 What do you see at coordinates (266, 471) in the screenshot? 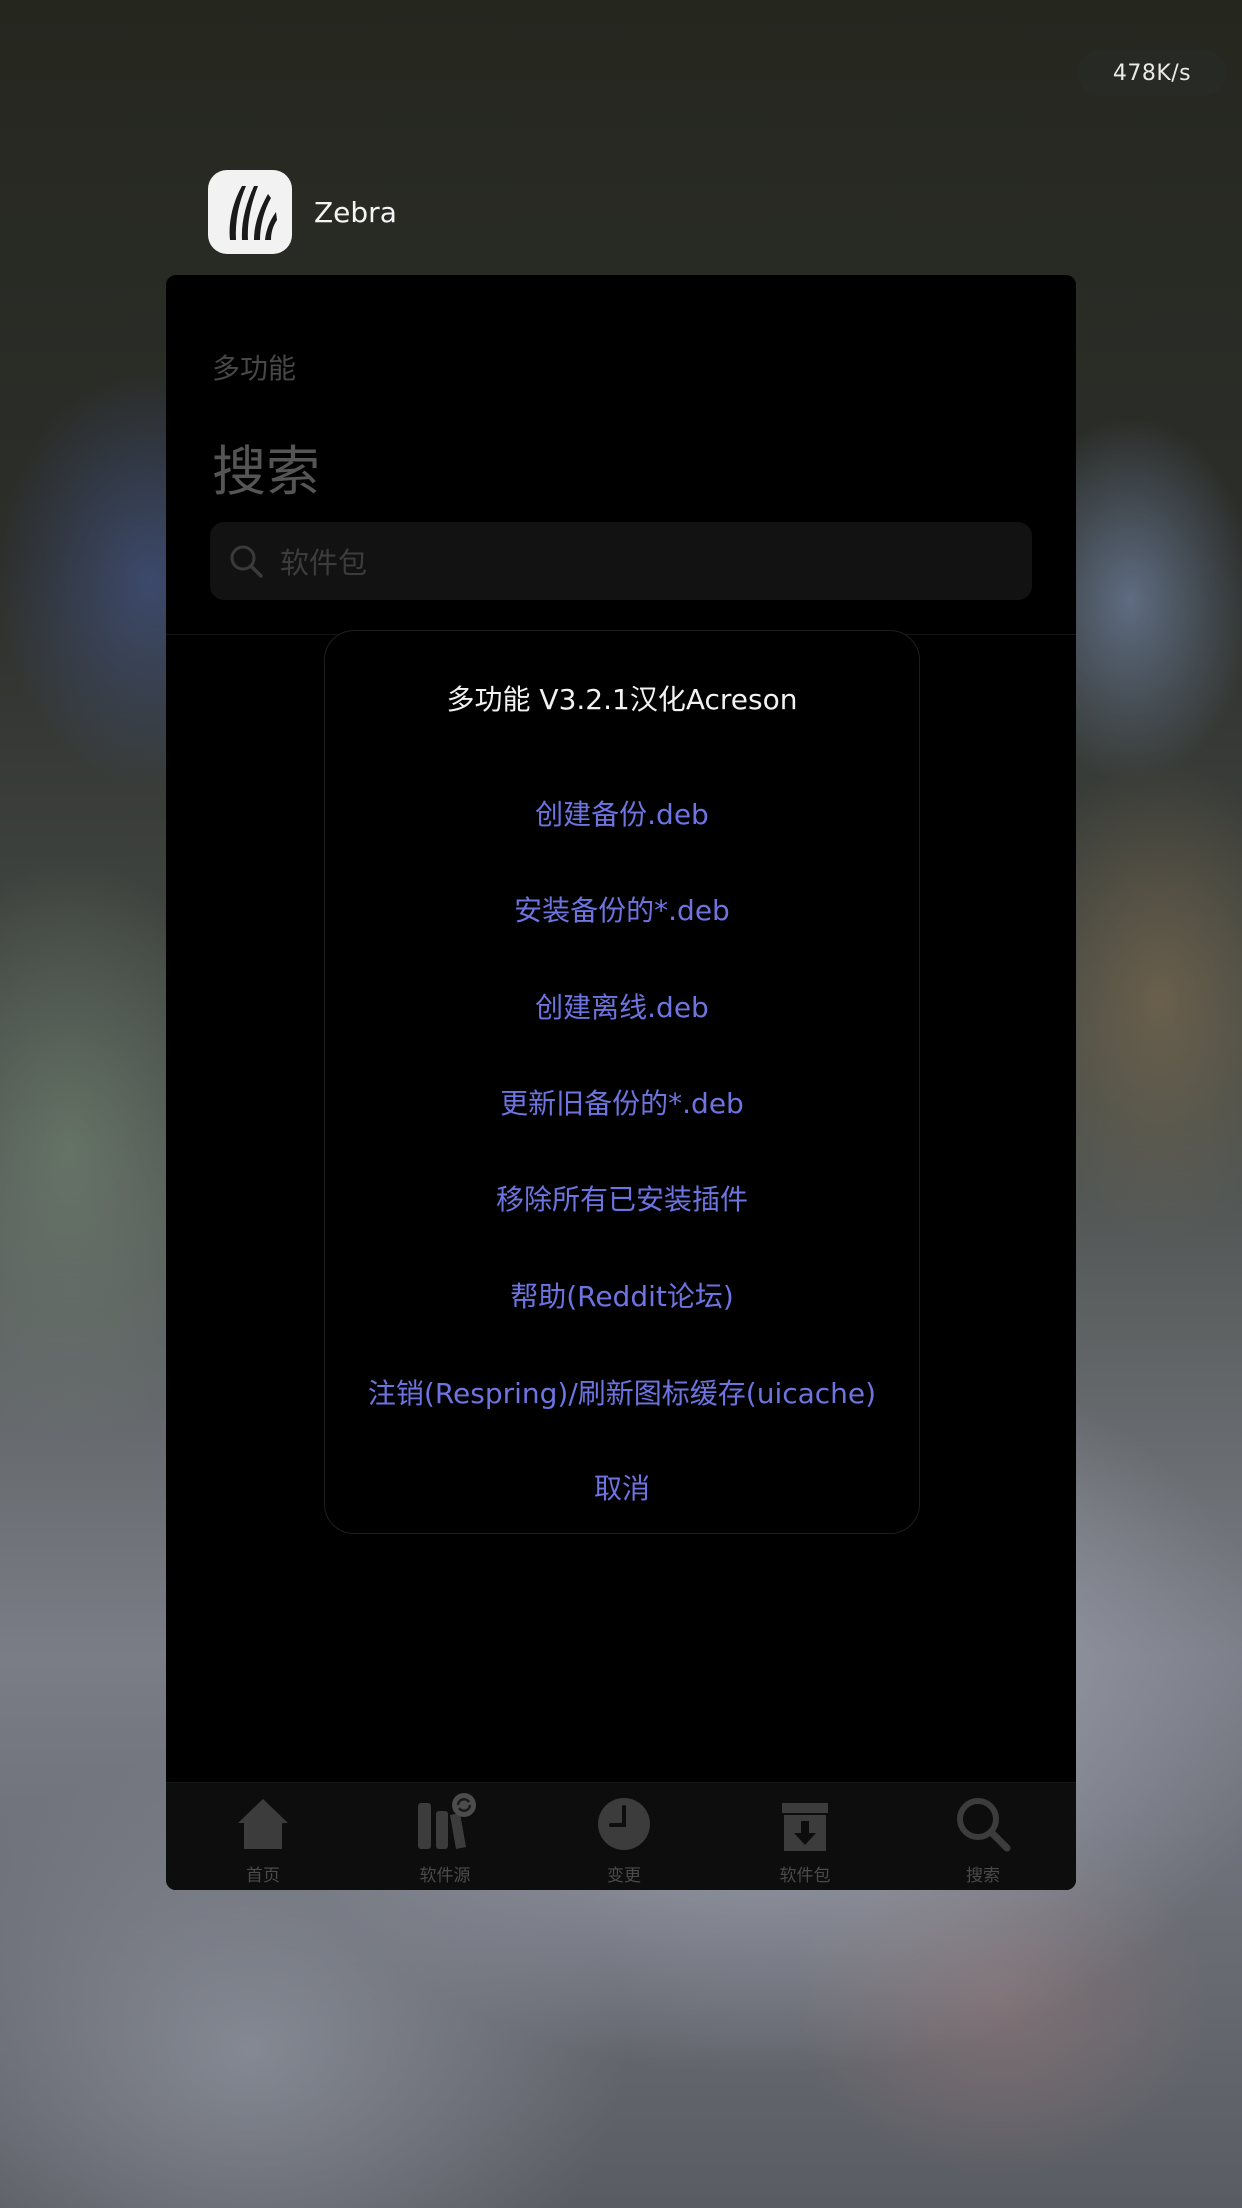
I see `page-title: 搜索` at bounding box center [266, 471].